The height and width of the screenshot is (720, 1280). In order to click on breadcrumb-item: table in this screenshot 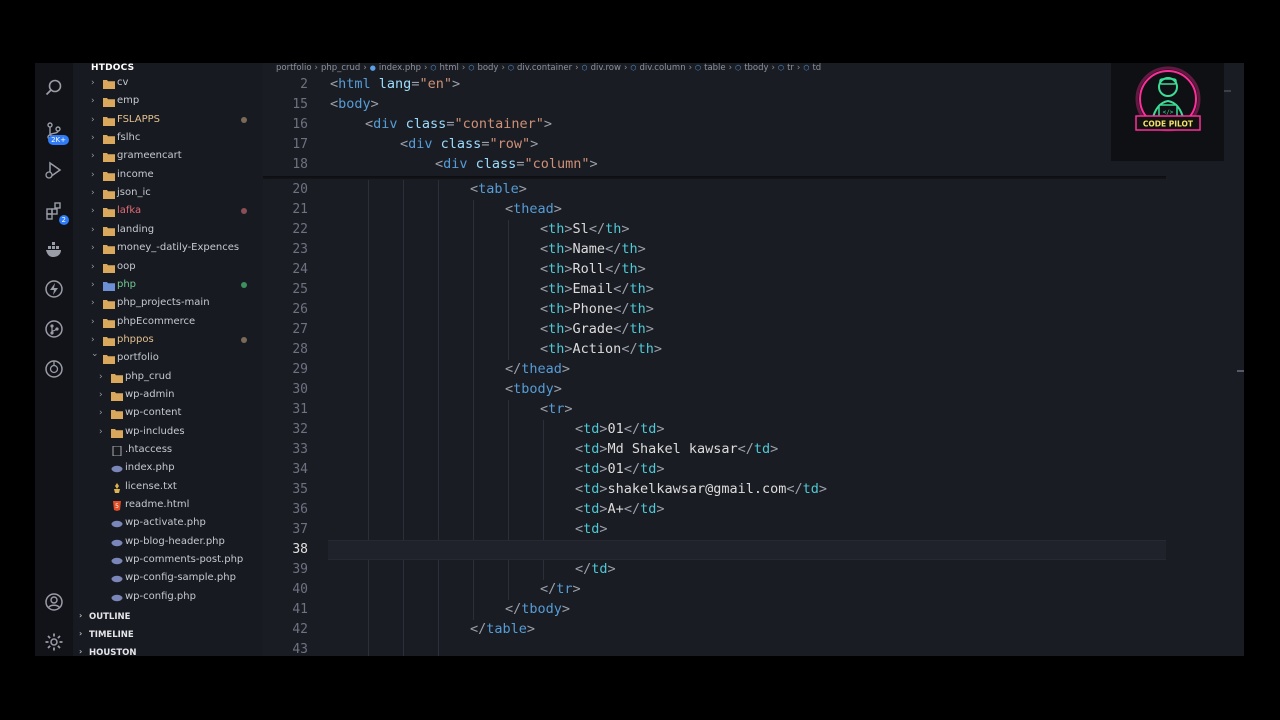, I will do `click(715, 68)`.